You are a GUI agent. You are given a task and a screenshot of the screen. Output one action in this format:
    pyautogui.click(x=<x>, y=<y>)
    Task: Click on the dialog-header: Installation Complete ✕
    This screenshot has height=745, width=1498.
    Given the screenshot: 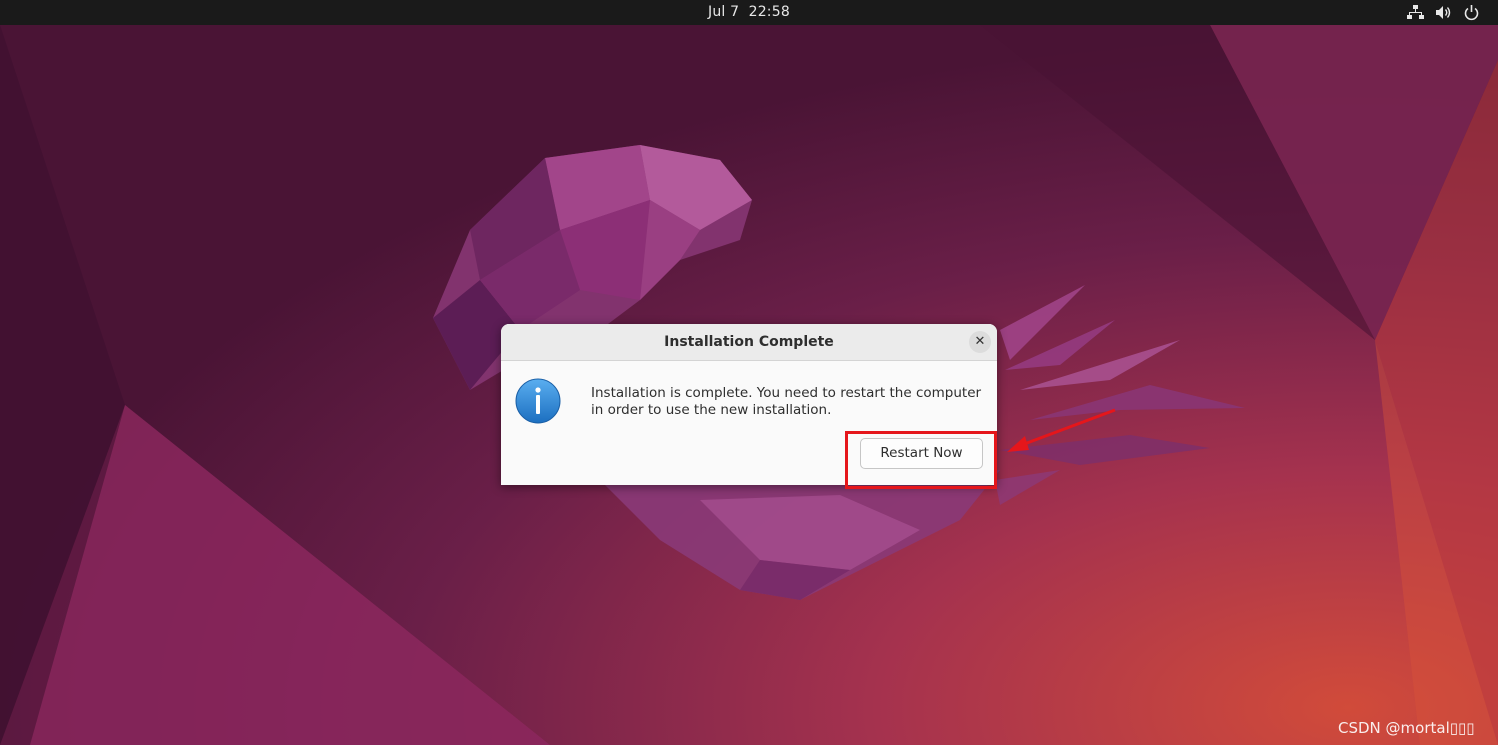 What is the action you would take?
    pyautogui.click(x=749, y=342)
    